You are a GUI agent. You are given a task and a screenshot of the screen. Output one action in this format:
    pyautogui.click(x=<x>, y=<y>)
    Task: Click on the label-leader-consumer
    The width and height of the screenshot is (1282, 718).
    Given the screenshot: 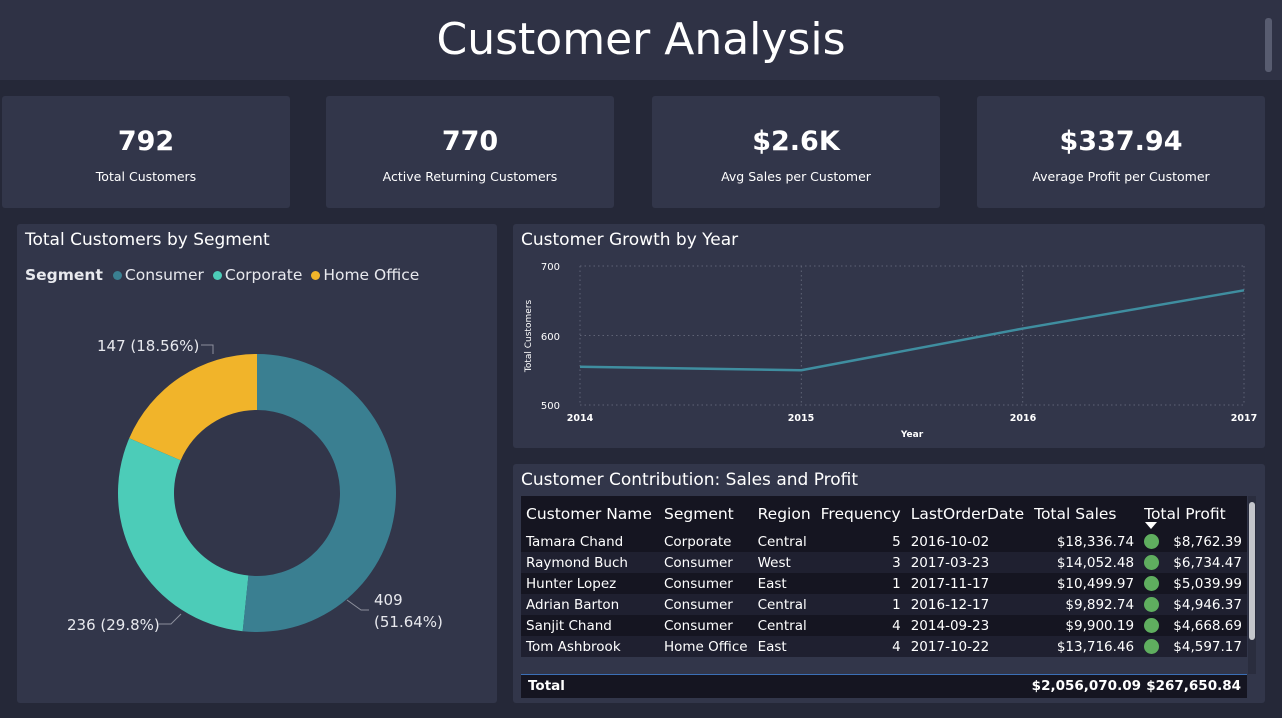 What is the action you would take?
    pyautogui.click(x=357, y=605)
    